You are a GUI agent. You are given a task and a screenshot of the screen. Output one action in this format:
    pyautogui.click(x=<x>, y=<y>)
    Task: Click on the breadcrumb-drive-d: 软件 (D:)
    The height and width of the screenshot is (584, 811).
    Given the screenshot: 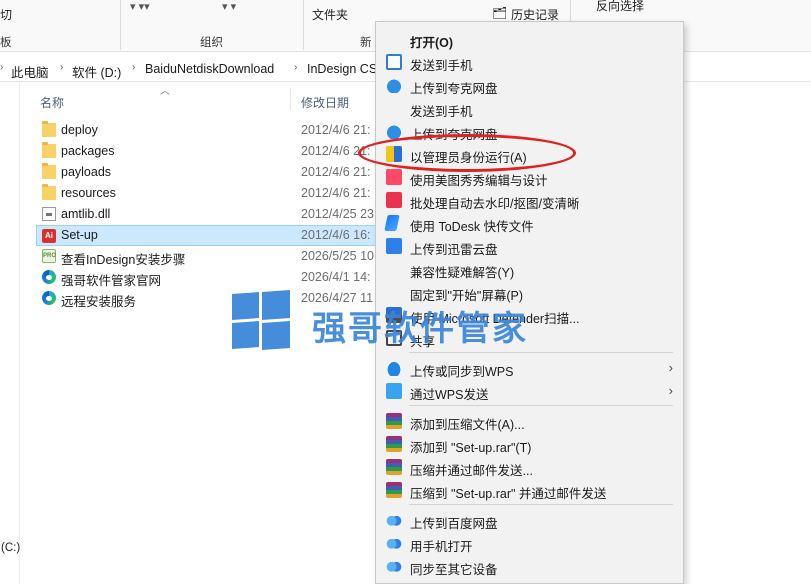 What is the action you would take?
    pyautogui.click(x=96, y=71)
    